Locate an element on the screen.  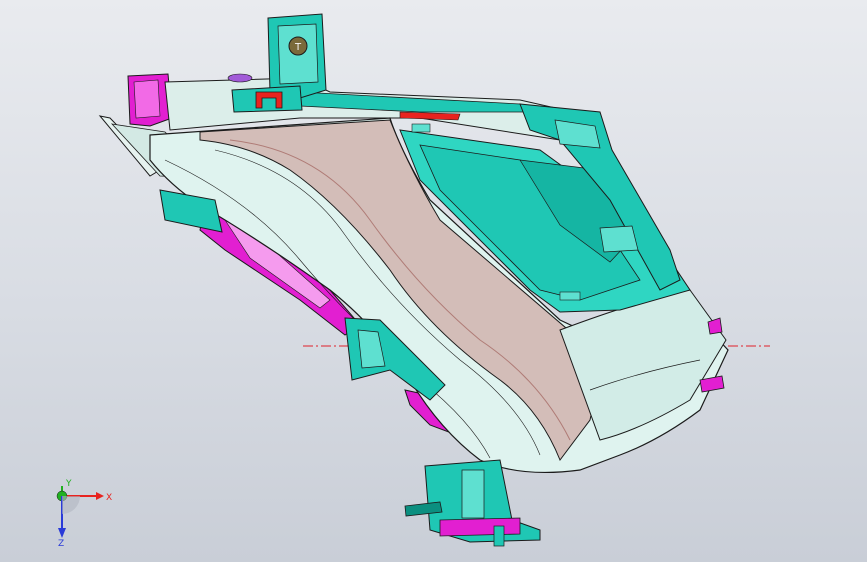
y-axis-label: Y is located at coordinates (68, 484).